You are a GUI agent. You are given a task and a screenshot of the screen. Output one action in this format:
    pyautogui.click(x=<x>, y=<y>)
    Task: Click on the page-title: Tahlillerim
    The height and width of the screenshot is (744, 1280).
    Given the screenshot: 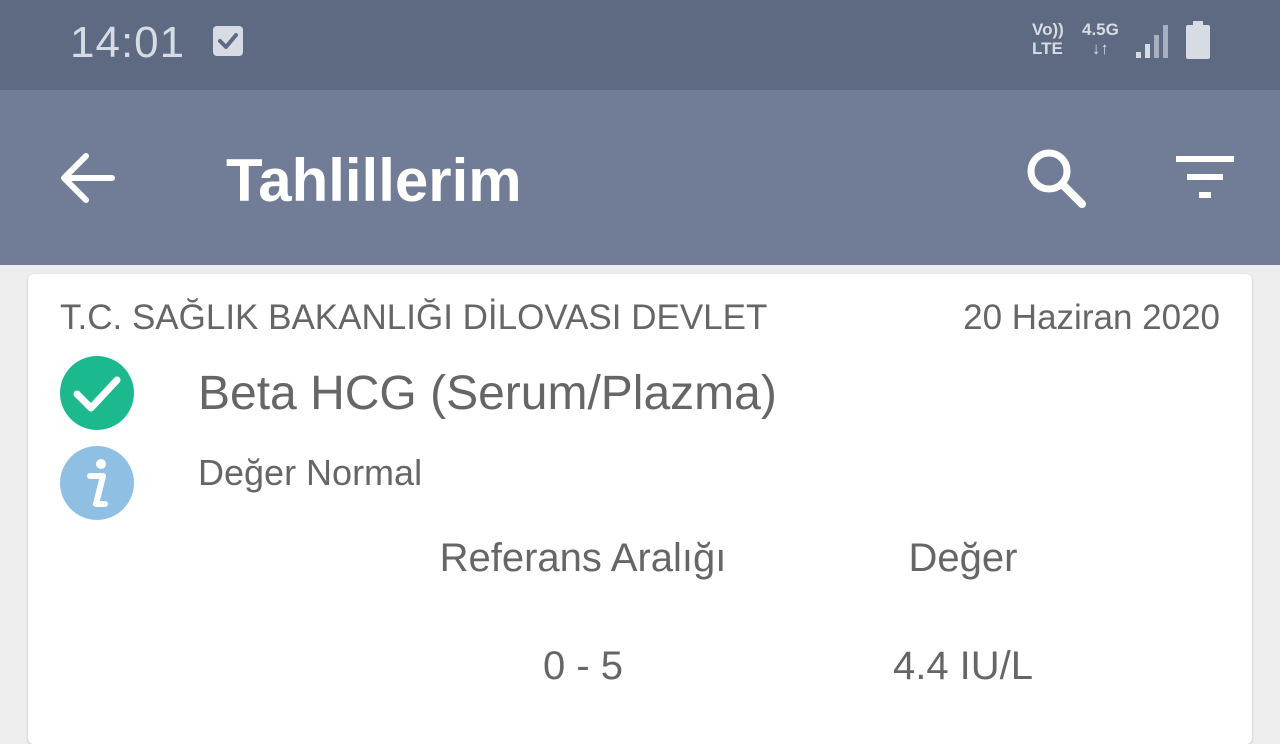 What is the action you would take?
    pyautogui.click(x=374, y=180)
    